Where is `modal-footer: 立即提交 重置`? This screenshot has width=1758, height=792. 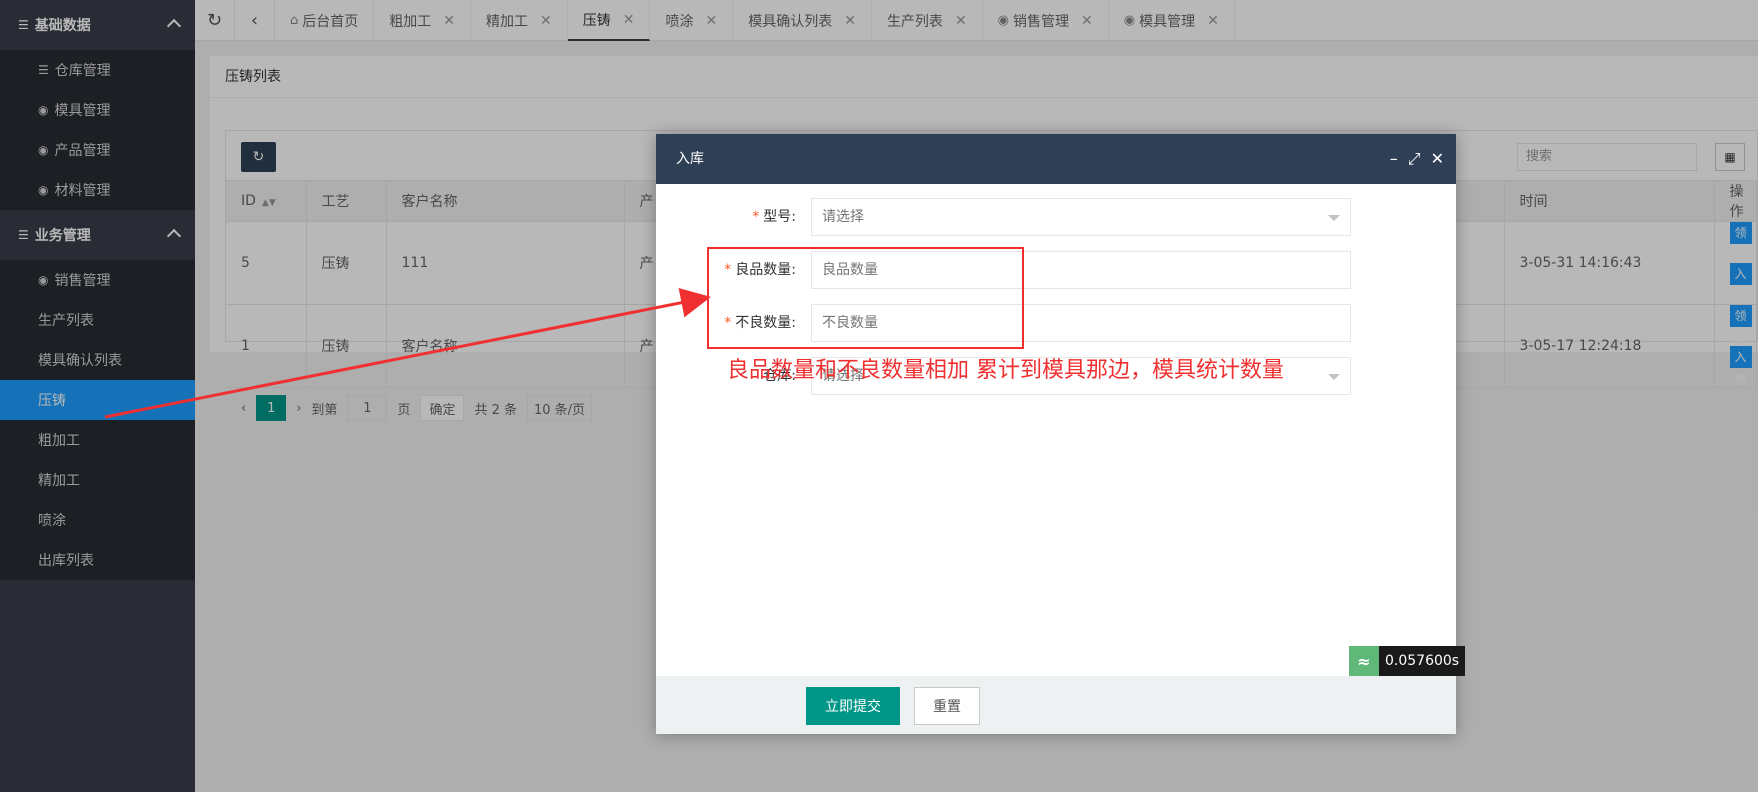
modal-footer: 立即提交 重置 is located at coordinates (1056, 705).